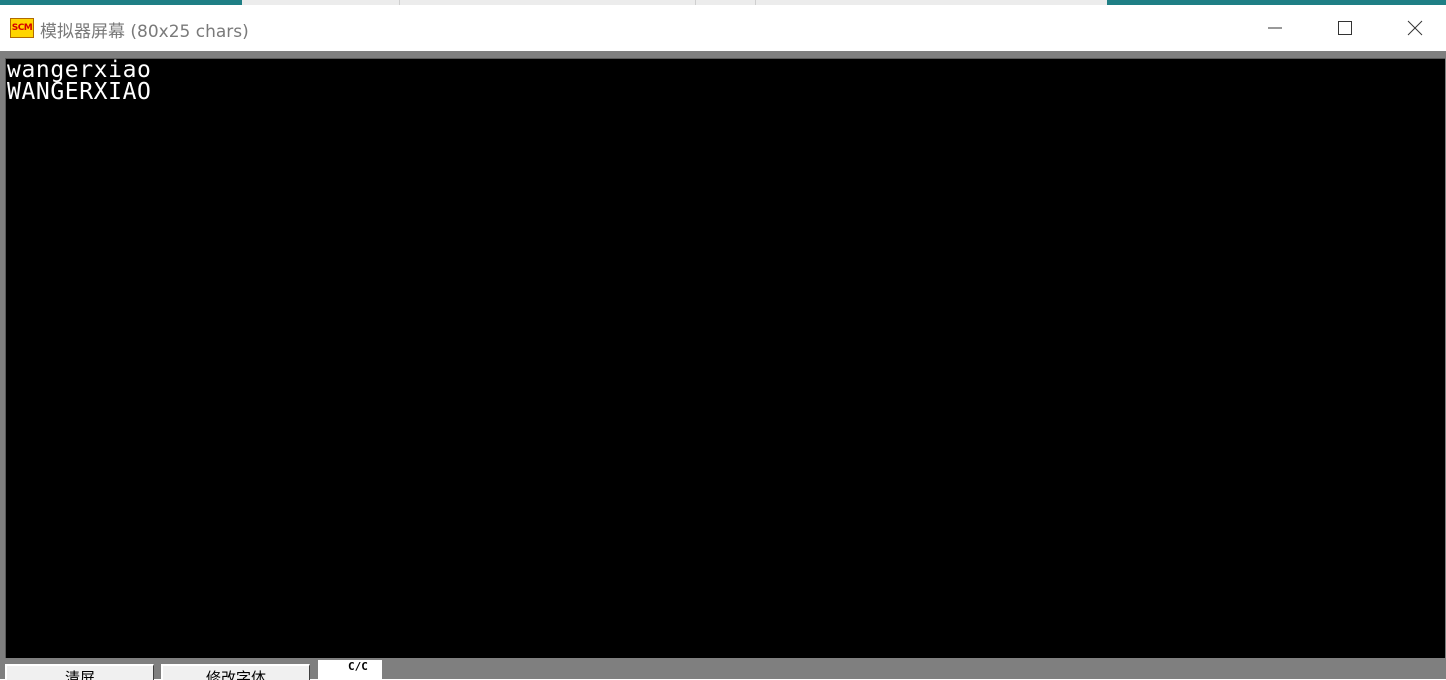 This screenshot has height=680, width=1446. What do you see at coordinates (144, 32) in the screenshot?
I see `window-title: 模拟器屏幕 (80x25 chars)` at bounding box center [144, 32].